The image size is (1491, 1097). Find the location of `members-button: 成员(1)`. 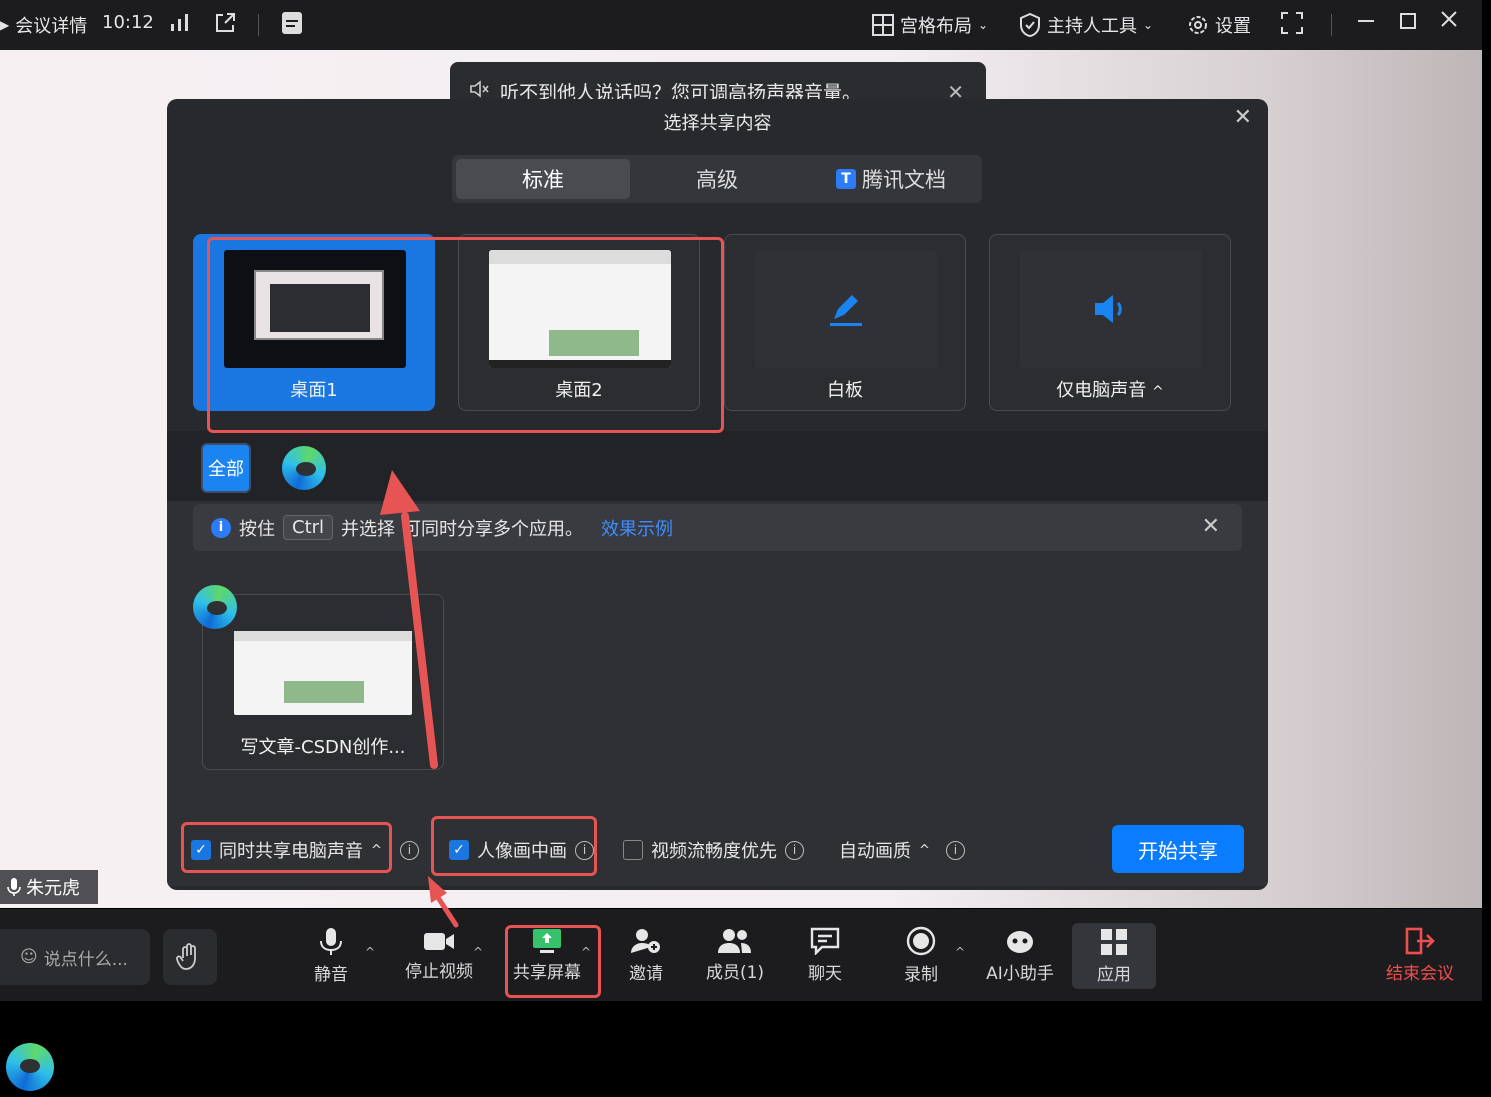

members-button: 成员(1) is located at coordinates (735, 955).